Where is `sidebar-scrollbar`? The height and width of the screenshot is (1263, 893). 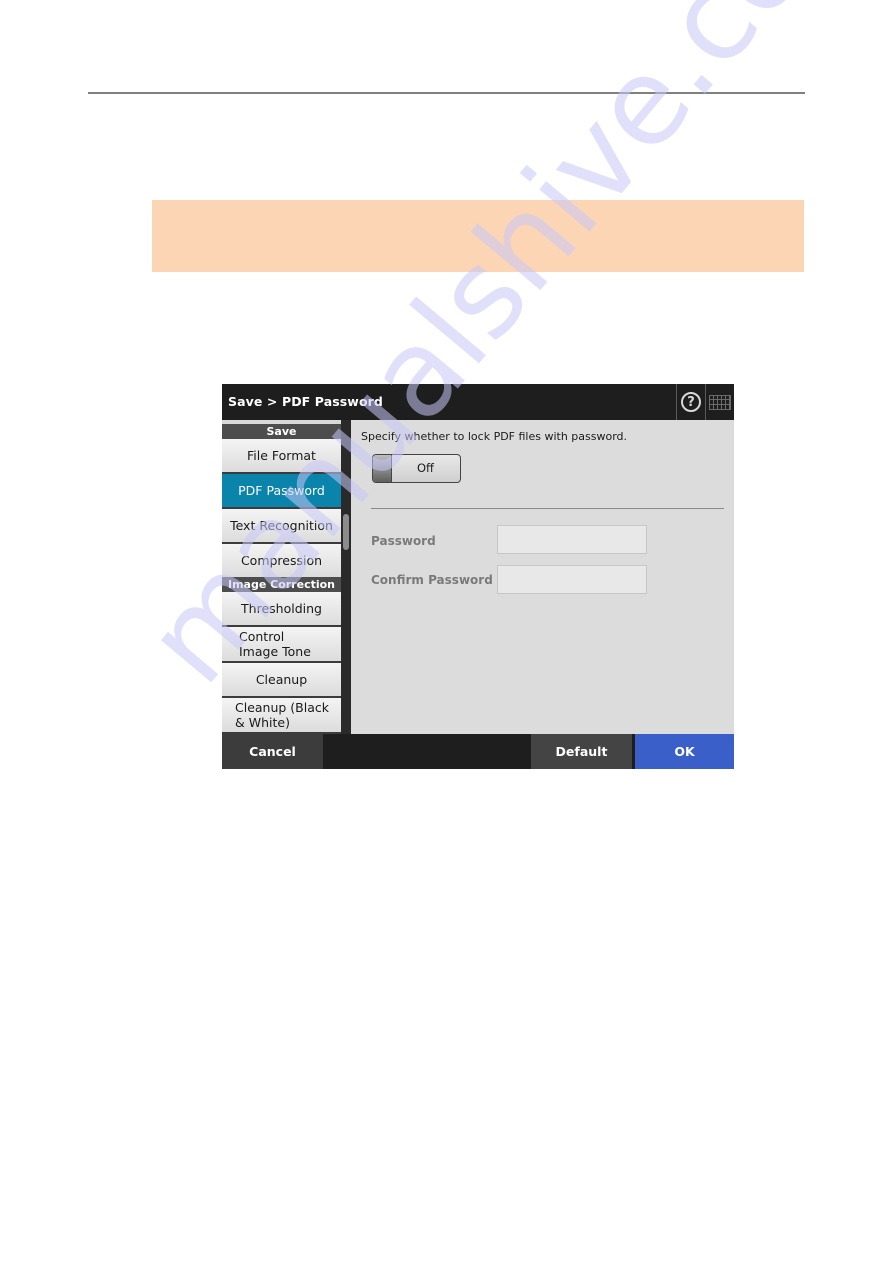 sidebar-scrollbar is located at coordinates (346, 577).